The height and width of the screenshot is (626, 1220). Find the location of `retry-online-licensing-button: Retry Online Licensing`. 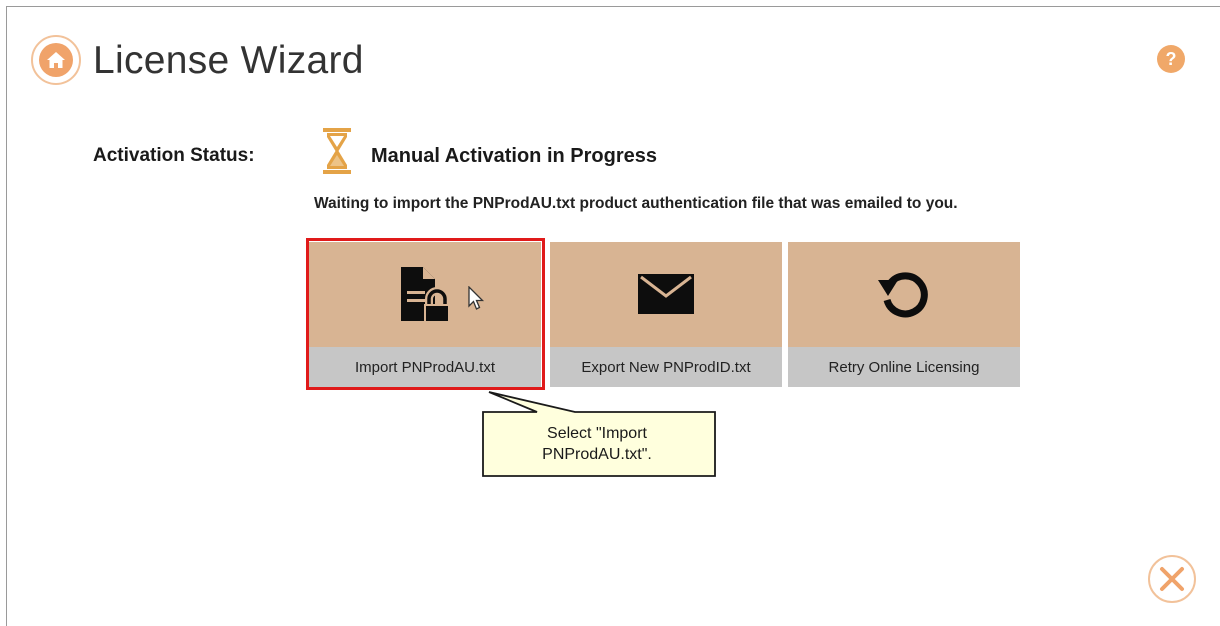

retry-online-licensing-button: Retry Online Licensing is located at coordinates (904, 314).